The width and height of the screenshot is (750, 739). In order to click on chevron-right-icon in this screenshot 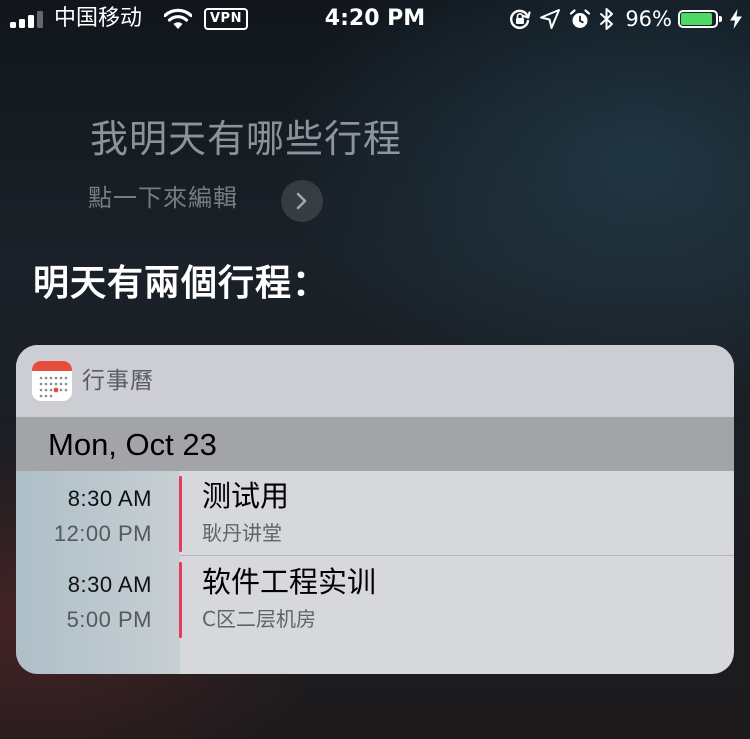, I will do `click(301, 201)`.